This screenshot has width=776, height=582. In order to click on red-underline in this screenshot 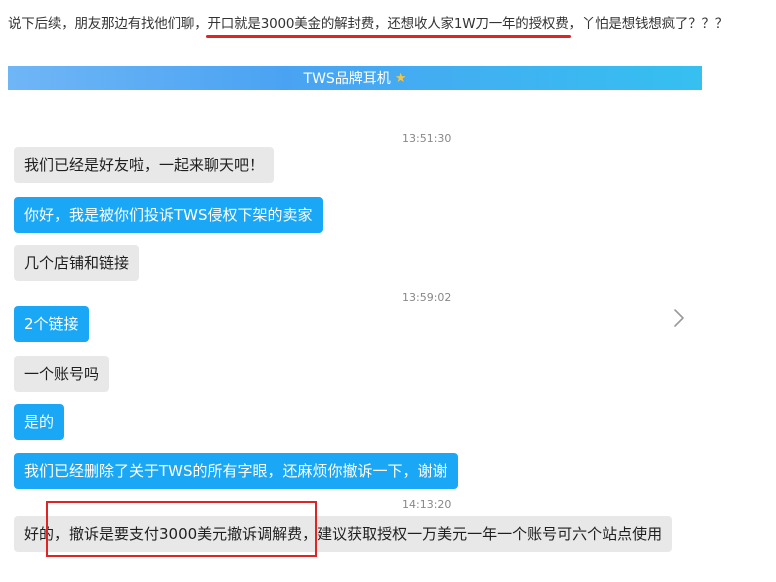, I will do `click(388, 36)`.